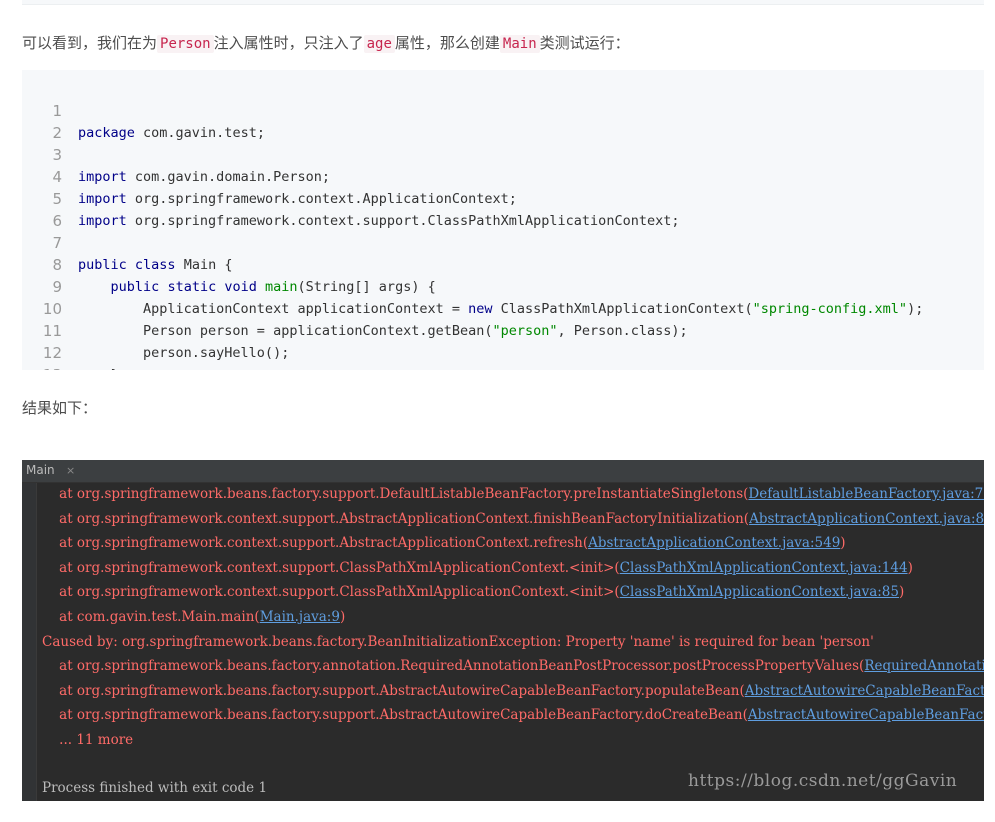  What do you see at coordinates (480, 309) in the screenshot?
I see `keyword: new` at bounding box center [480, 309].